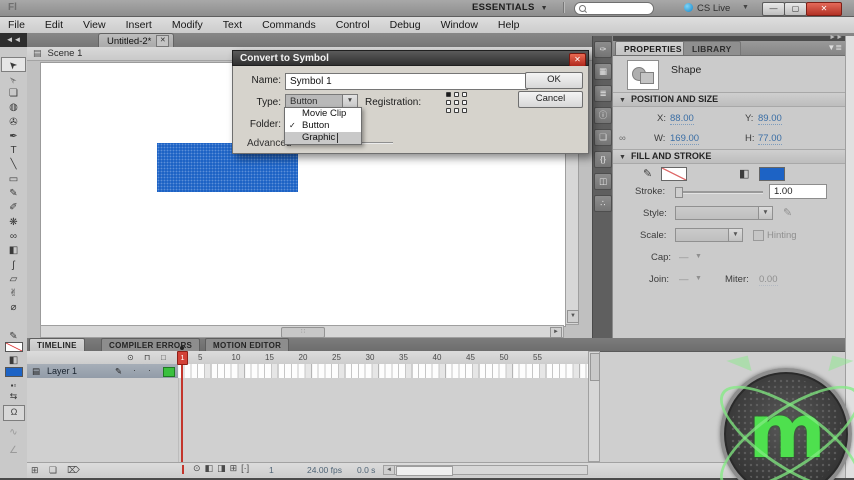 The image size is (854, 480). What do you see at coordinates (729, 156) in the screenshot?
I see `section-fill-and-stroke: ▼ FILL AND STROKE` at bounding box center [729, 156].